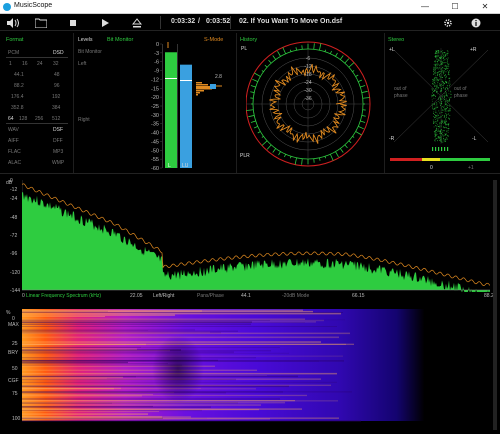 The width and height of the screenshot is (500, 434). Describe the element at coordinates (41, 22) in the screenshot. I see `folder-icon` at that location.